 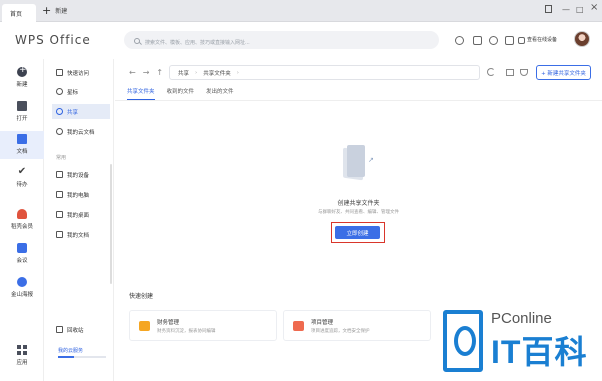 I want to click on nav-docer-label: 稻壳会员, so click(x=21, y=227).